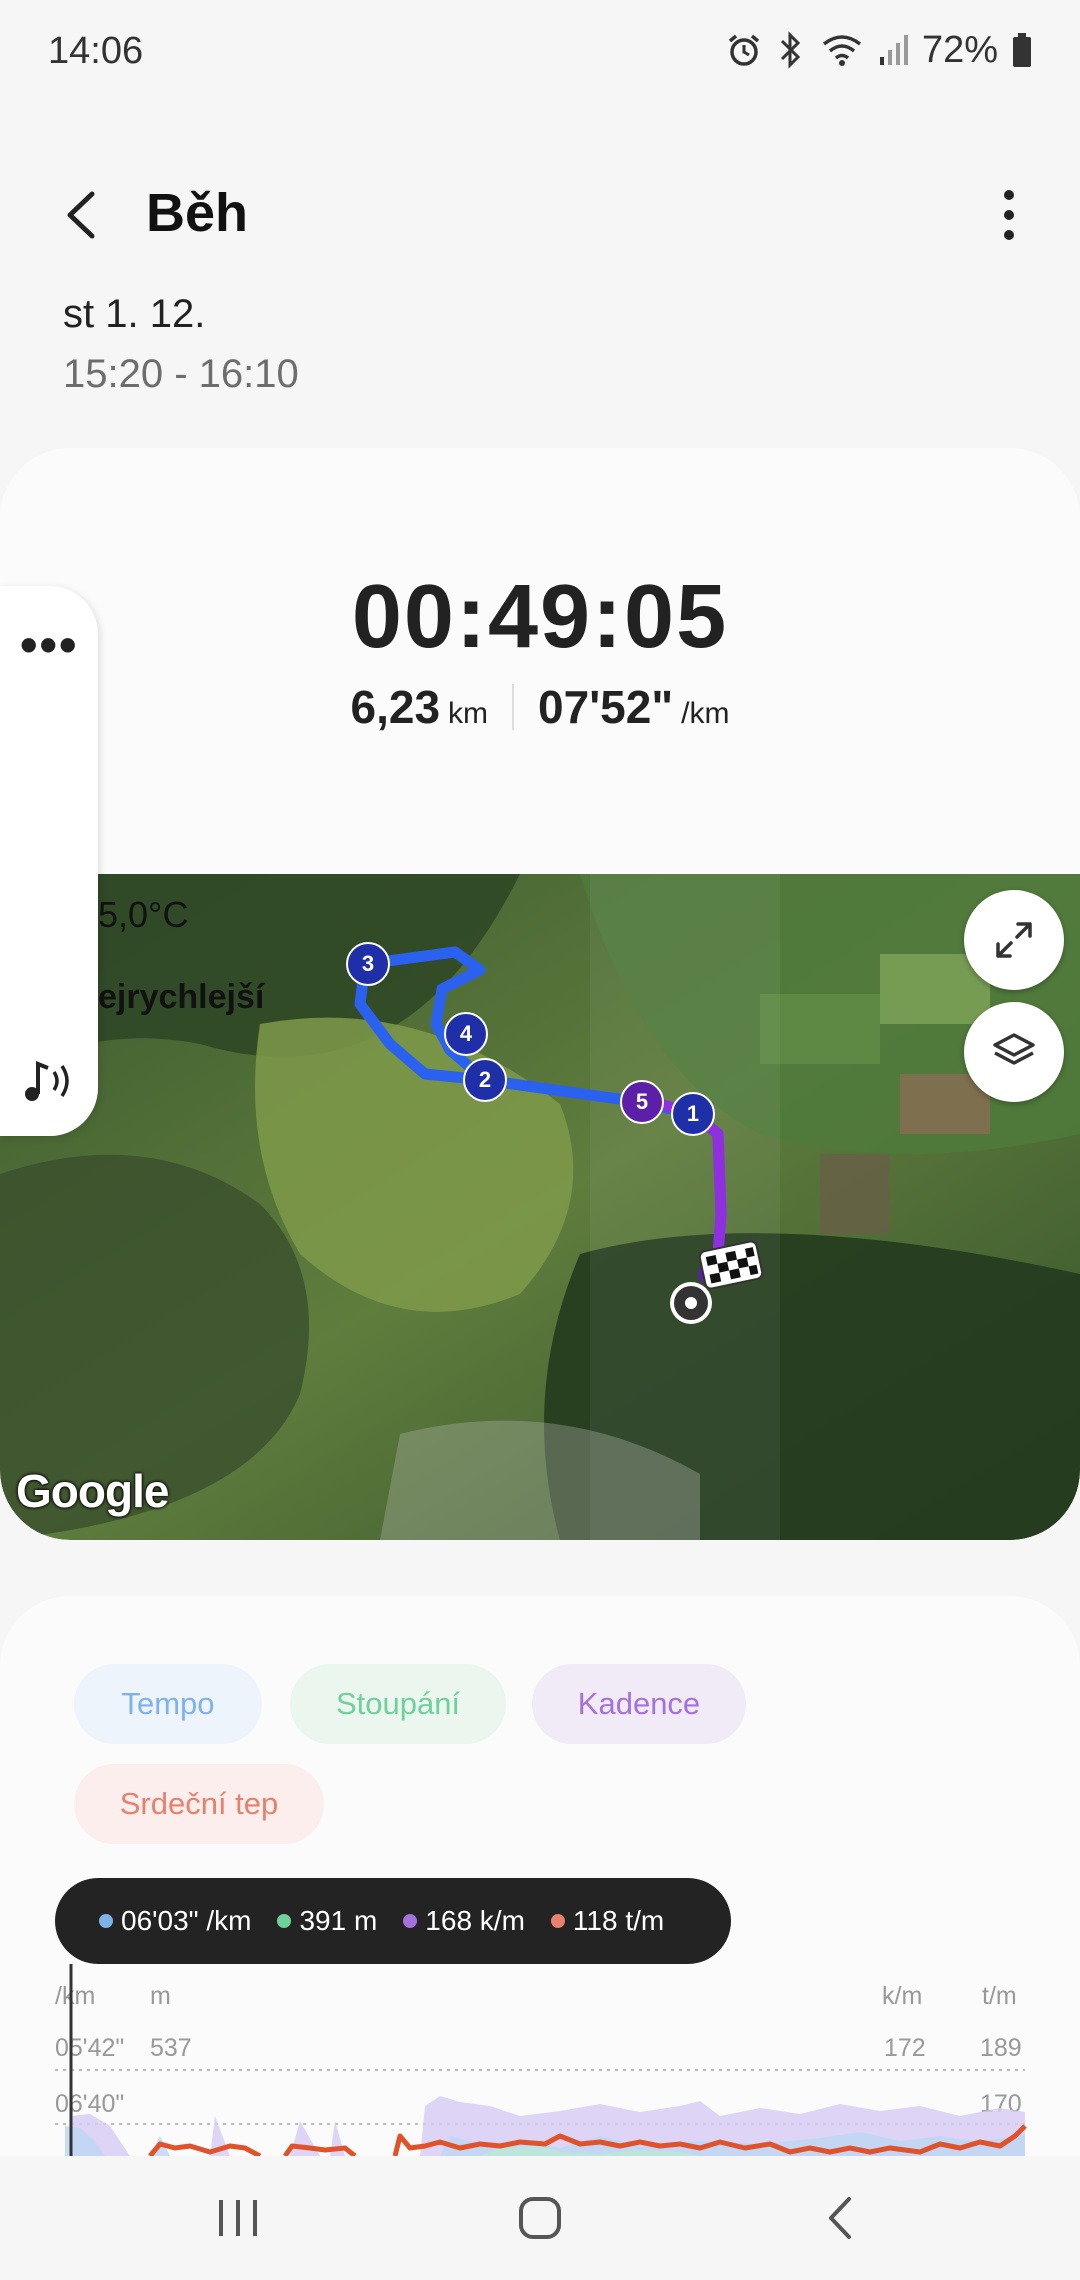  What do you see at coordinates (959, 49) in the screenshot?
I see `battery-percentage: 72%` at bounding box center [959, 49].